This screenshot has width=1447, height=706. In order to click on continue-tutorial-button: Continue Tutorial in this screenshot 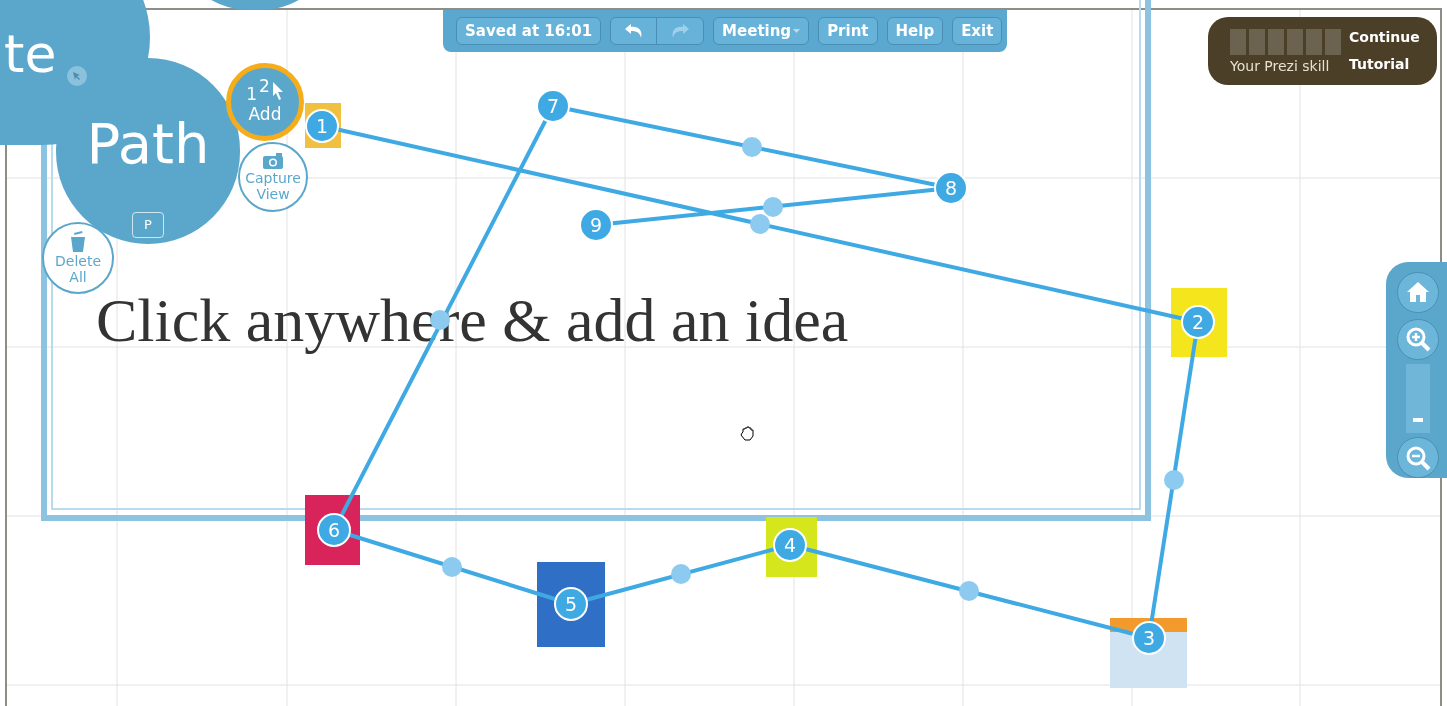, I will do `click(1389, 51)`.